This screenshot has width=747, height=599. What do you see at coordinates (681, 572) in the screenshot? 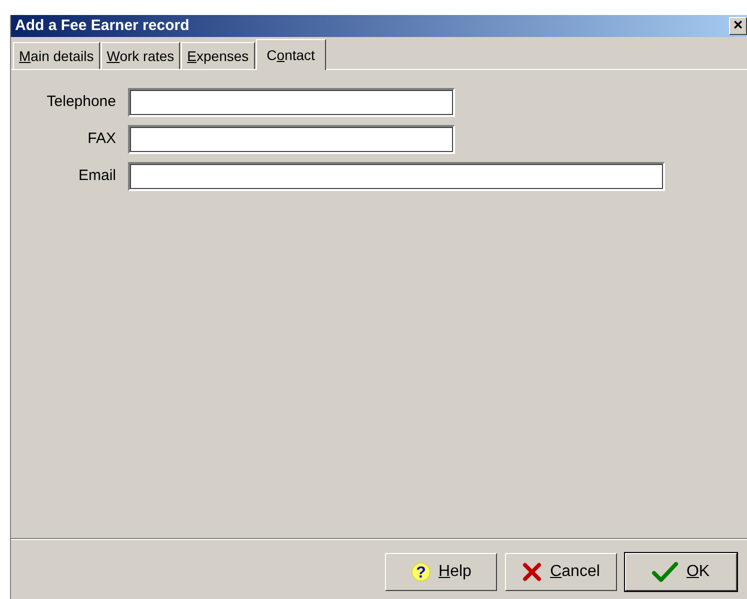
I see `ok-button: OK` at bounding box center [681, 572].